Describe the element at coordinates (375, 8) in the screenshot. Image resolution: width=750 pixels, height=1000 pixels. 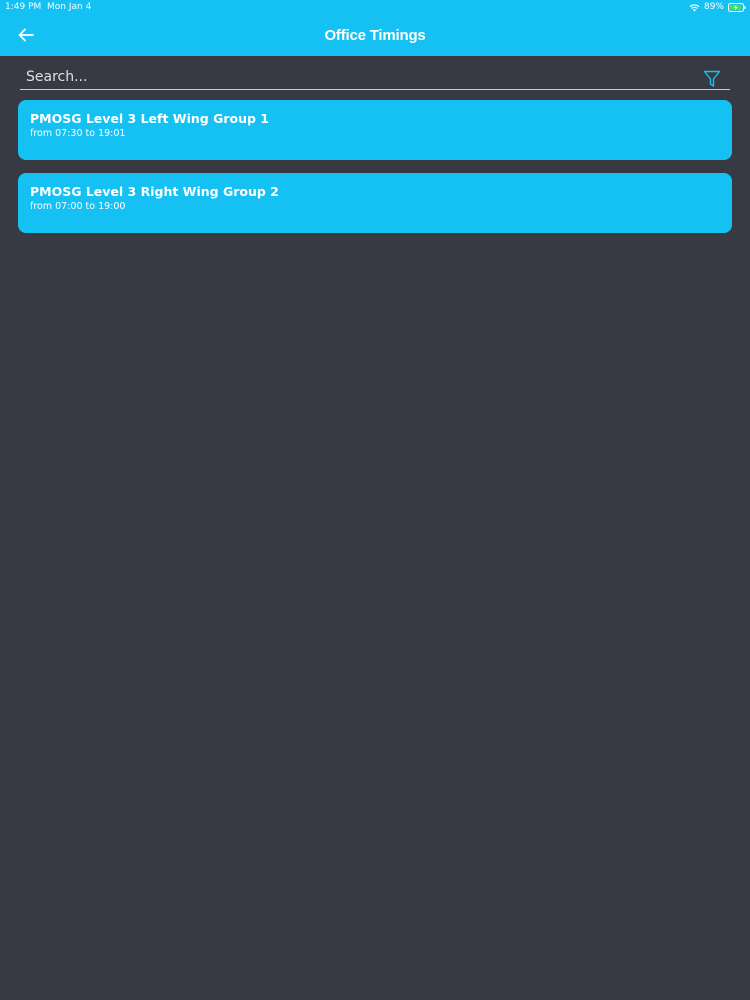
I see `status-bar: 1:49 PM Mon Jan 4 89%` at that location.